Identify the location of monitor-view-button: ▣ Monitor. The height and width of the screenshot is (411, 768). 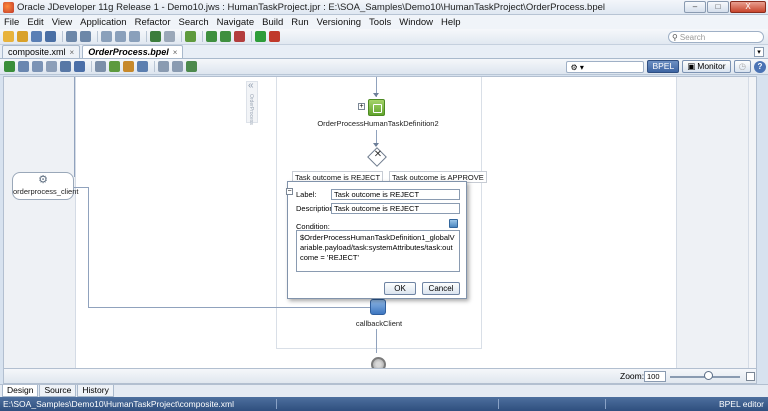
(706, 66).